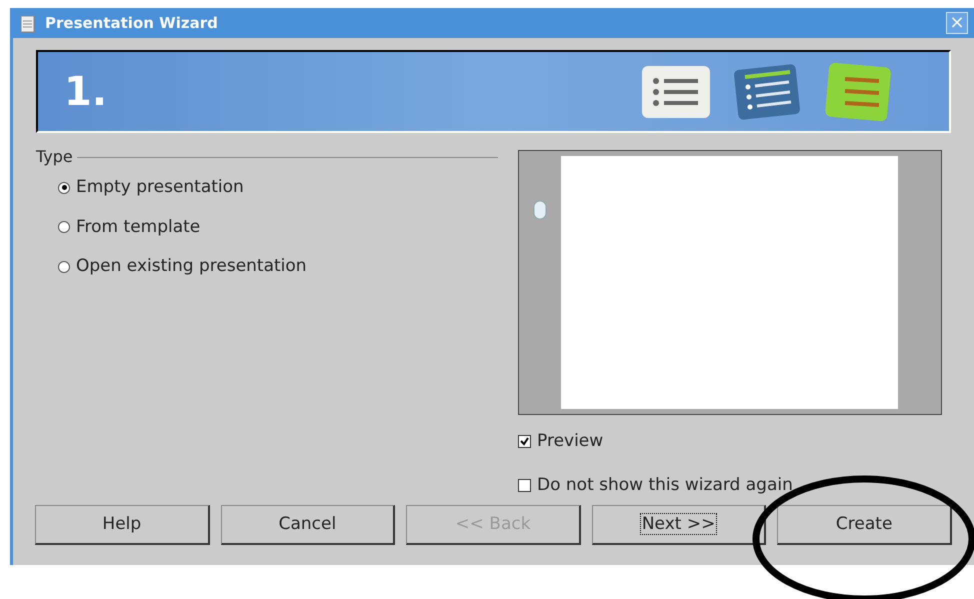  What do you see at coordinates (308, 525) in the screenshot?
I see `dialog-button: Cancel` at bounding box center [308, 525].